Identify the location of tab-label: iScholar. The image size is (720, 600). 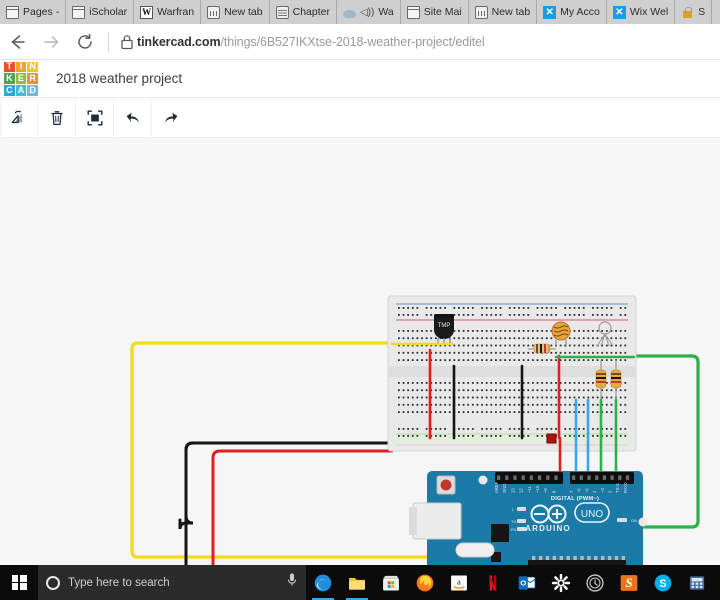
(108, 12).